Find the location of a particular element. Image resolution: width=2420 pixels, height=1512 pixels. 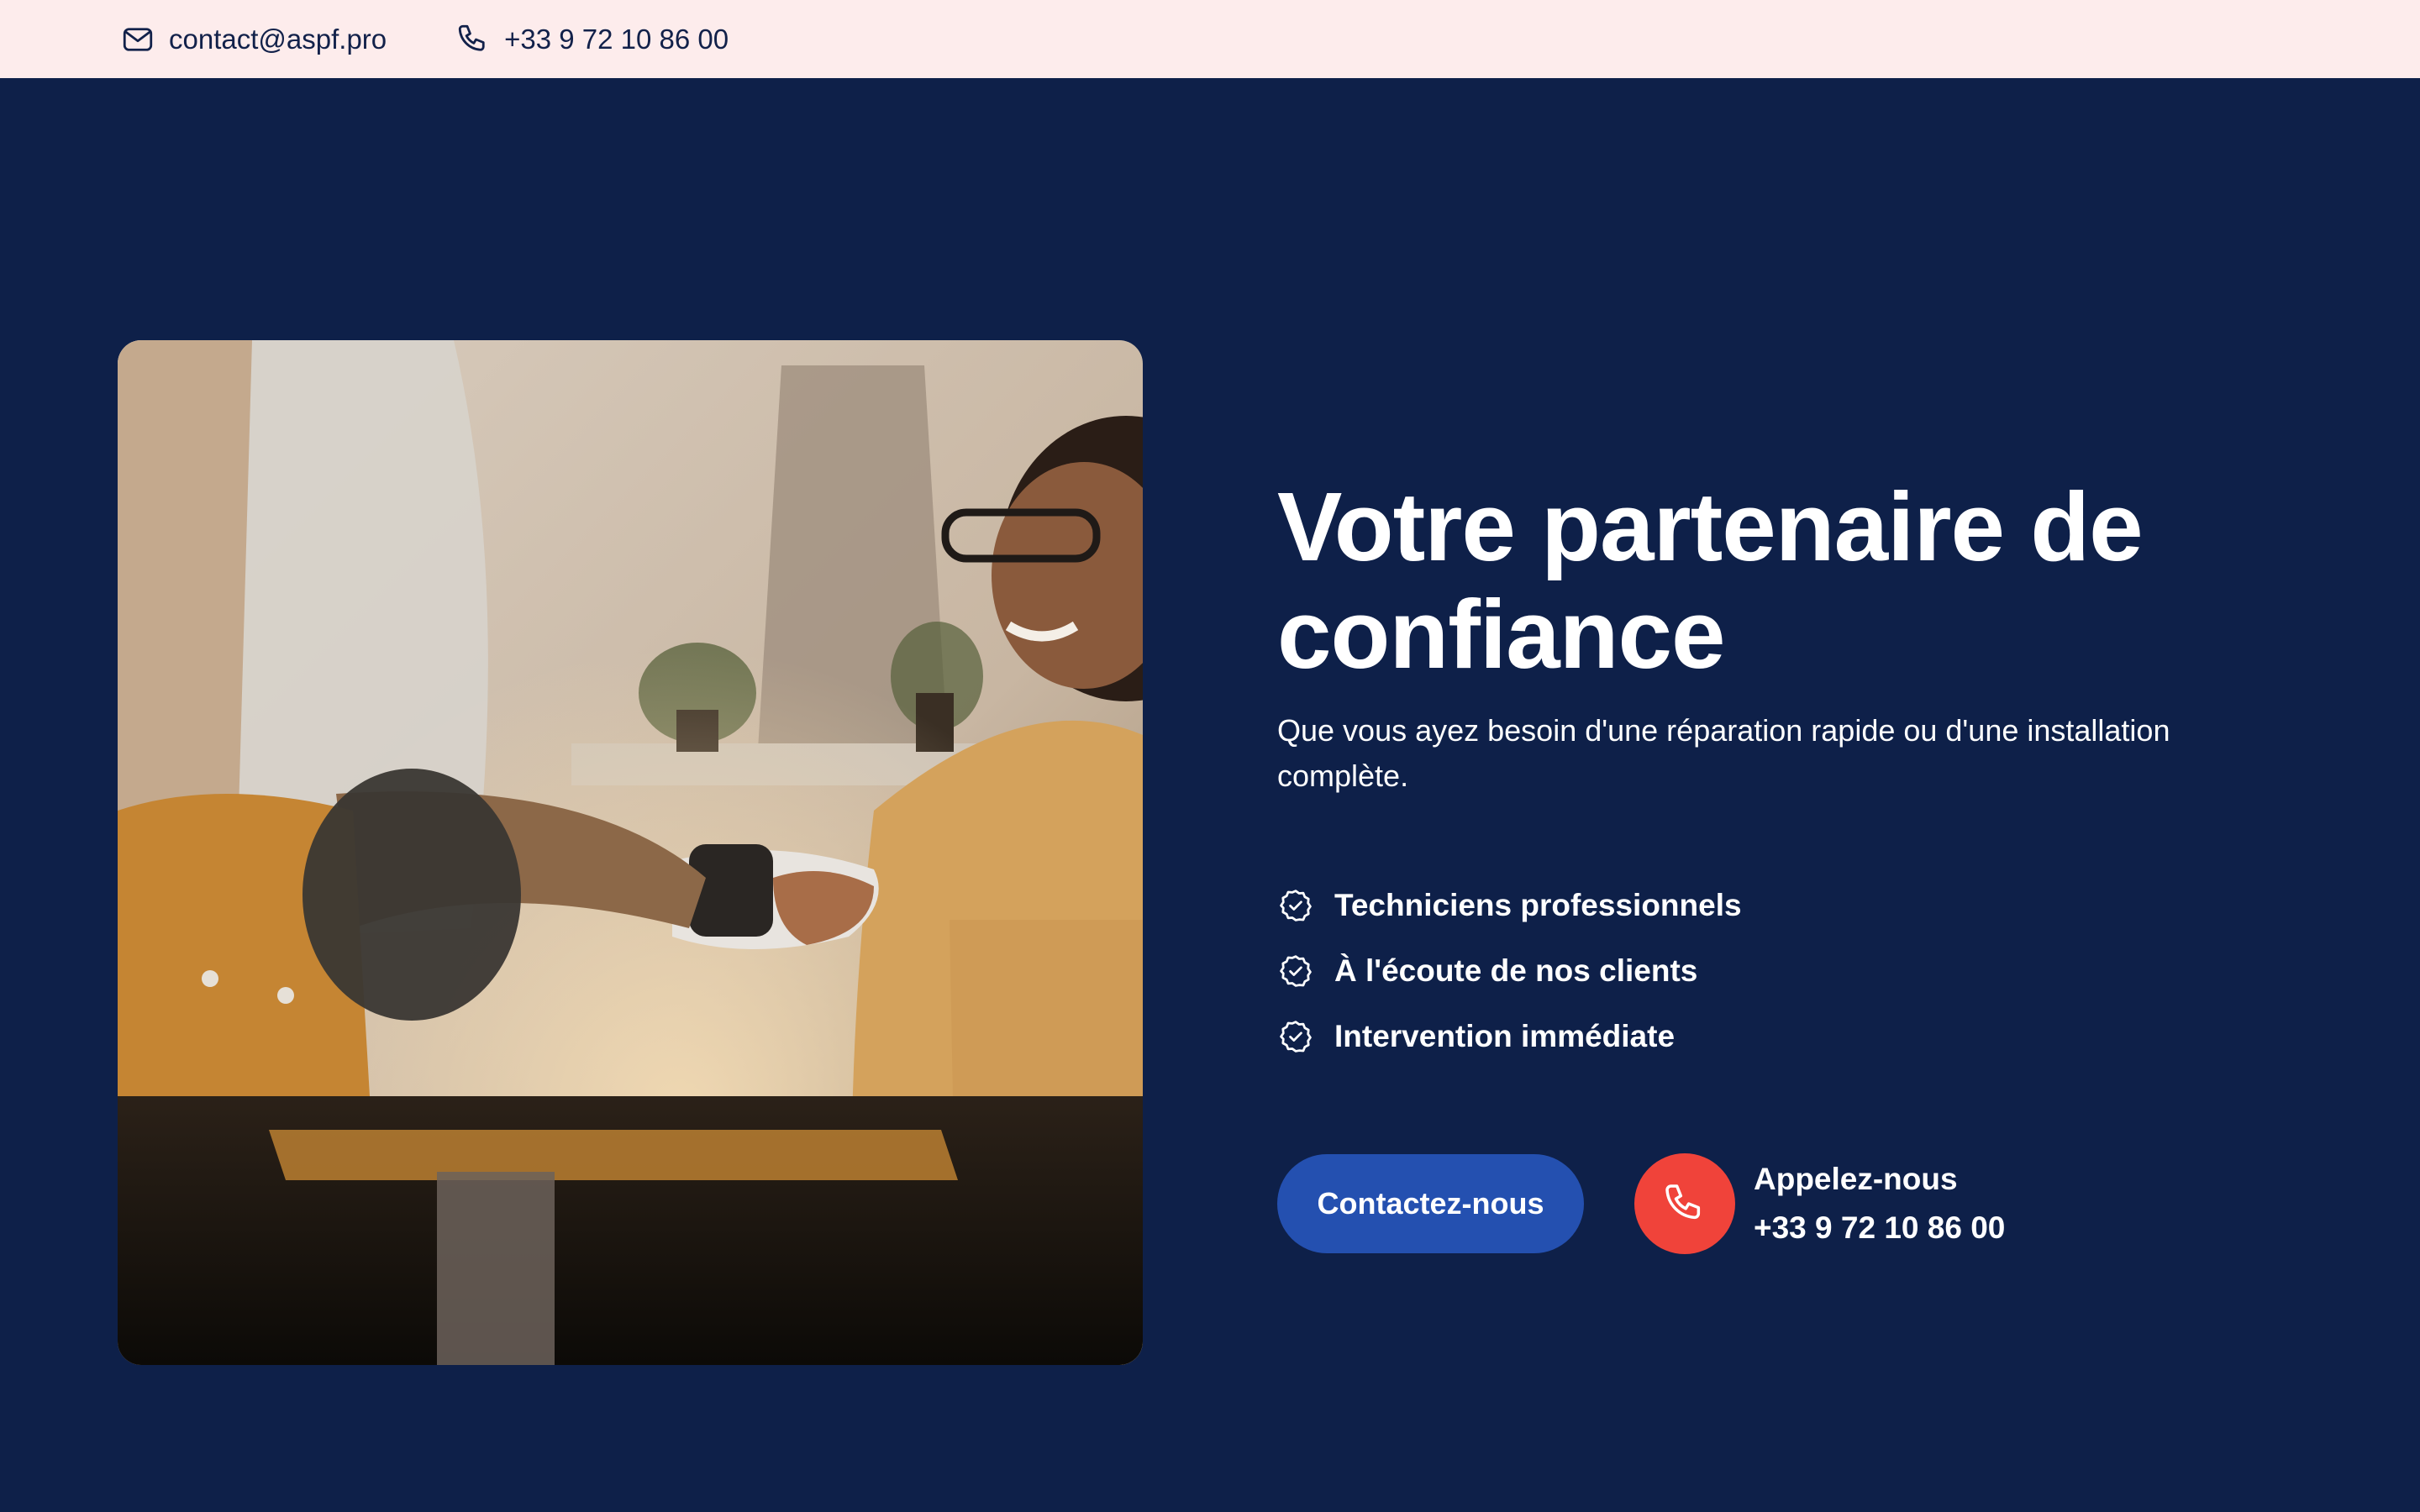

call-link: Appelez-nous +33 9 72 10 86 00 is located at coordinates (1819, 1203).